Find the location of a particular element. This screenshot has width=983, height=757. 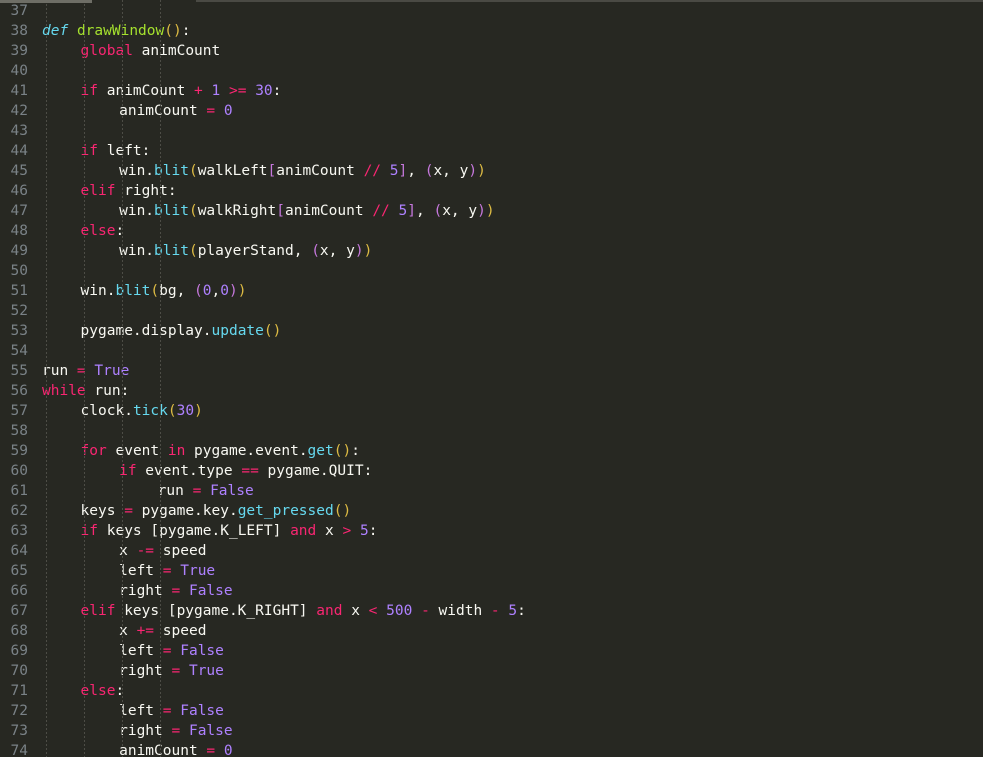

code-line: while run: is located at coordinates (85, 391).